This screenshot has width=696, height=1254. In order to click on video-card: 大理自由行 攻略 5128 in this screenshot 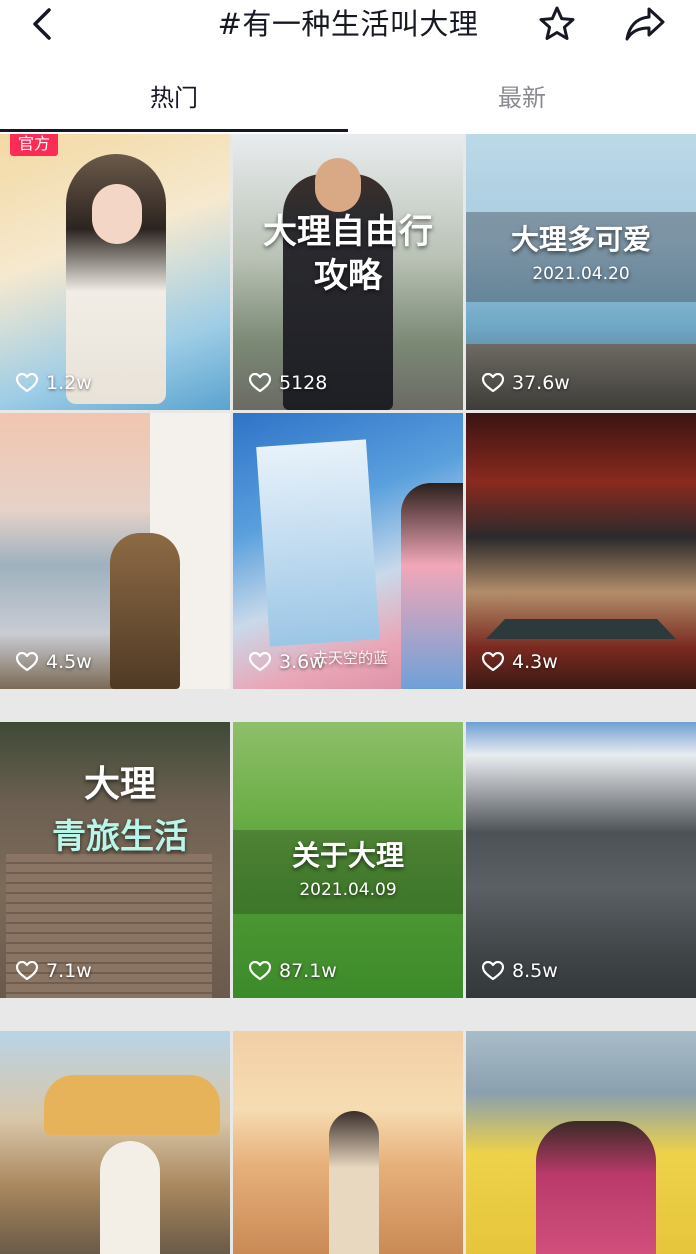, I will do `click(348, 272)`.